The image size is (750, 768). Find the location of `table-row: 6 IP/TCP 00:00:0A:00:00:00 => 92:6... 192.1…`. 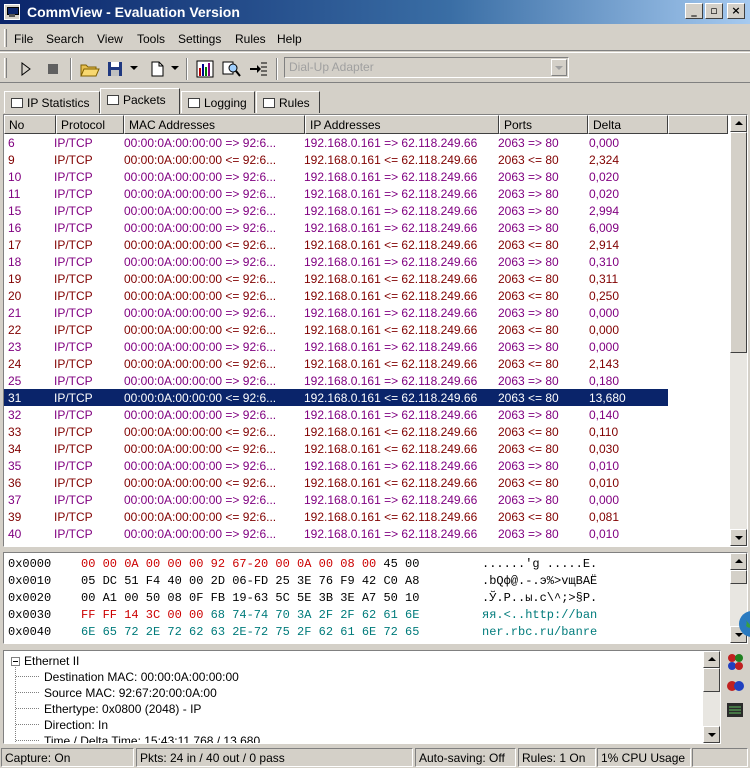

table-row: 6 IP/TCP 00:00:0A:00:00:00 => 92:6... 192.1… is located at coordinates (336, 142).